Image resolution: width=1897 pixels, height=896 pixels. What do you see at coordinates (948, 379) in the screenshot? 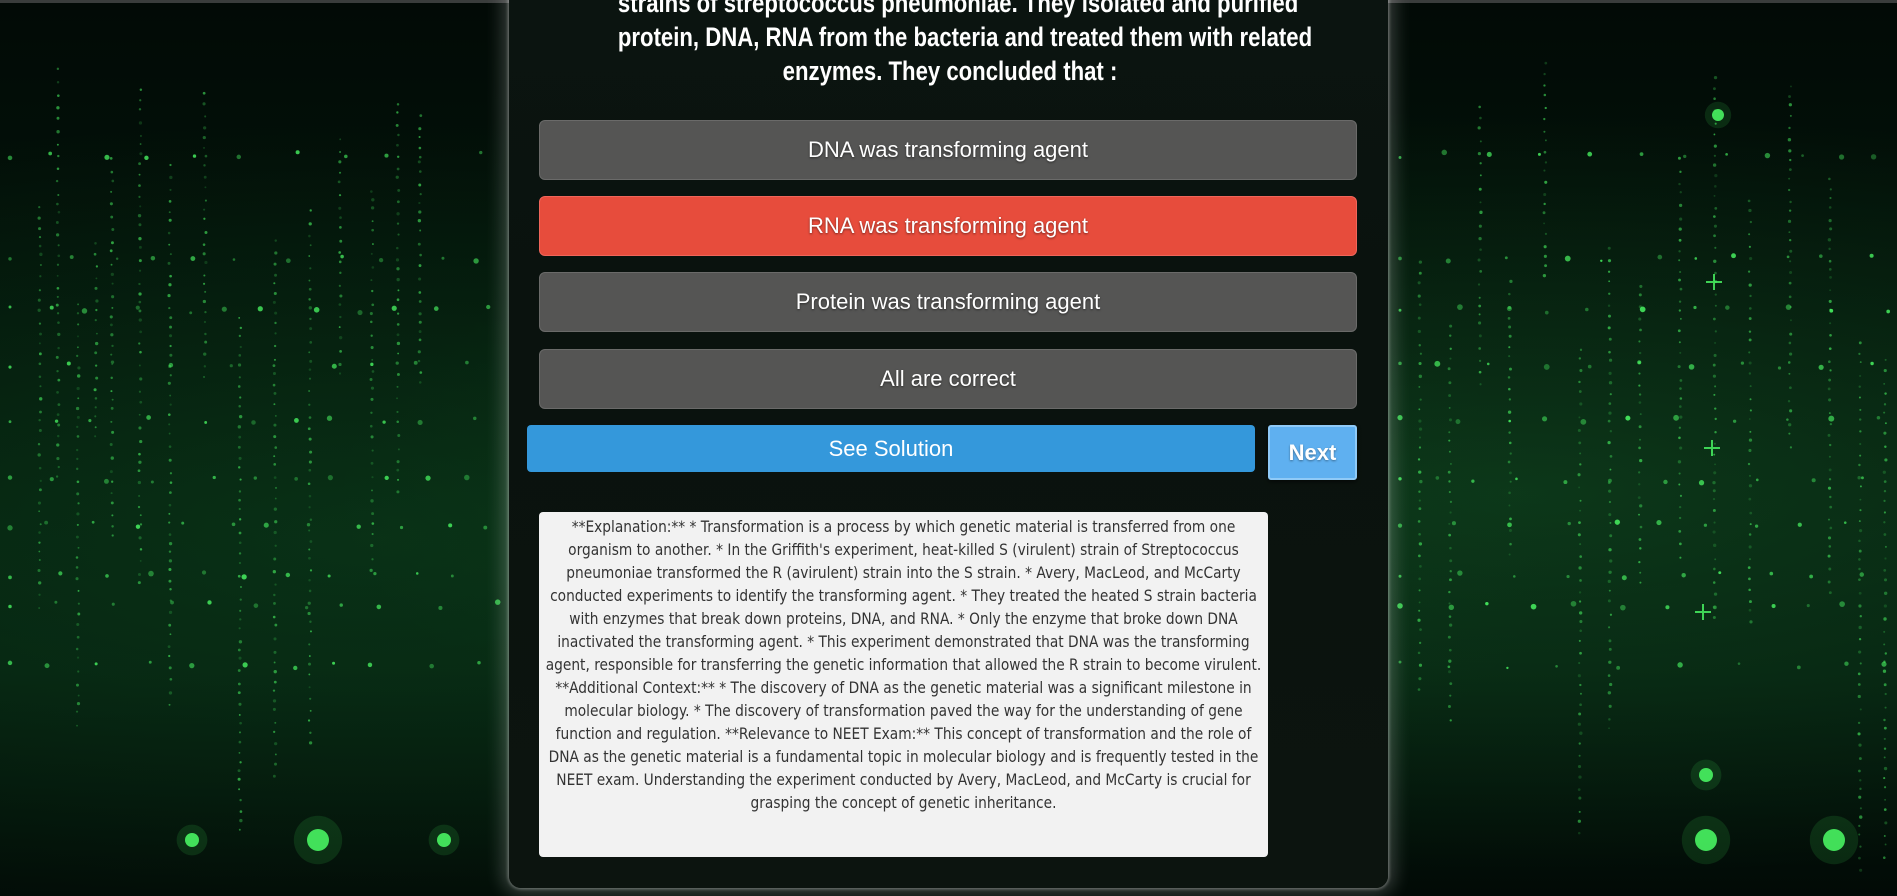
I see `option-button-4: All are correct` at bounding box center [948, 379].